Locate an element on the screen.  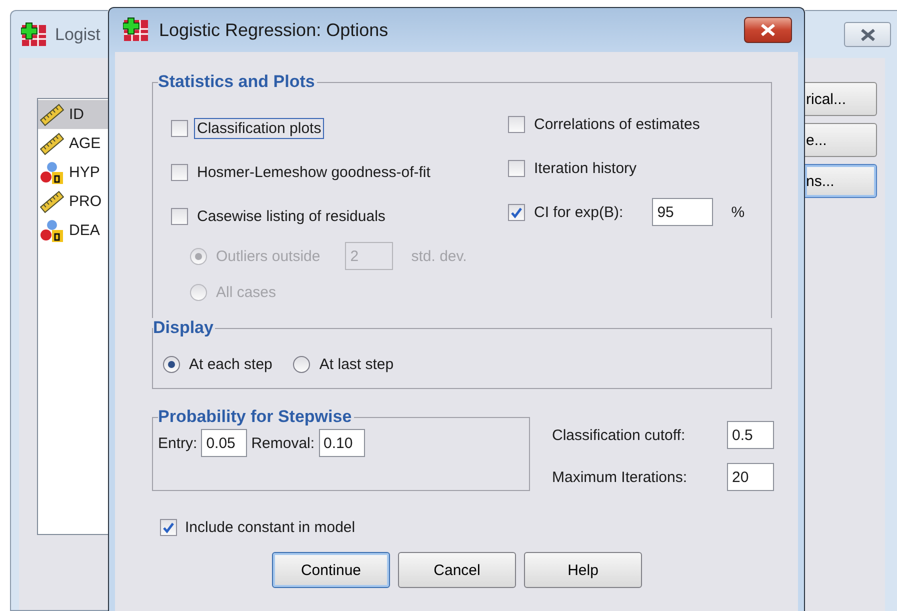
field-label: Removal: is located at coordinates (283, 443).